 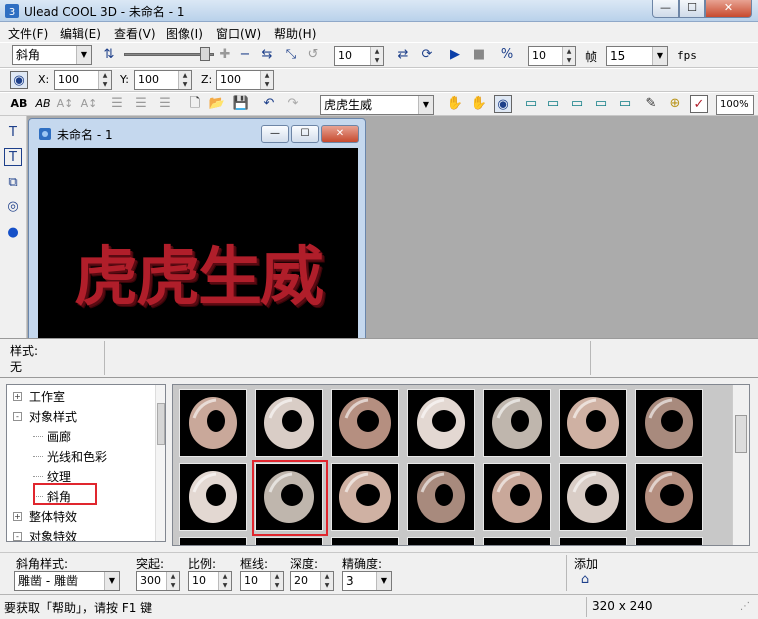 What do you see at coordinates (507, 55) in the screenshot?
I see `percent-icon: %` at bounding box center [507, 55].